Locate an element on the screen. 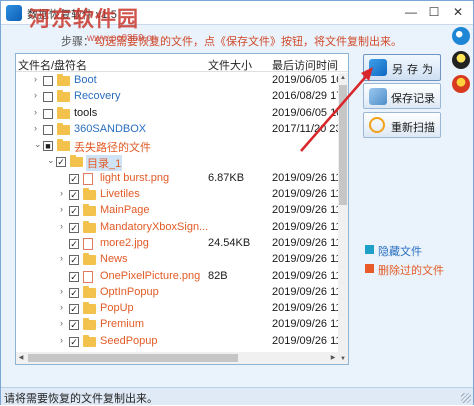 The height and width of the screenshot is (406, 474). close-button: ✕ is located at coordinates (458, 12).